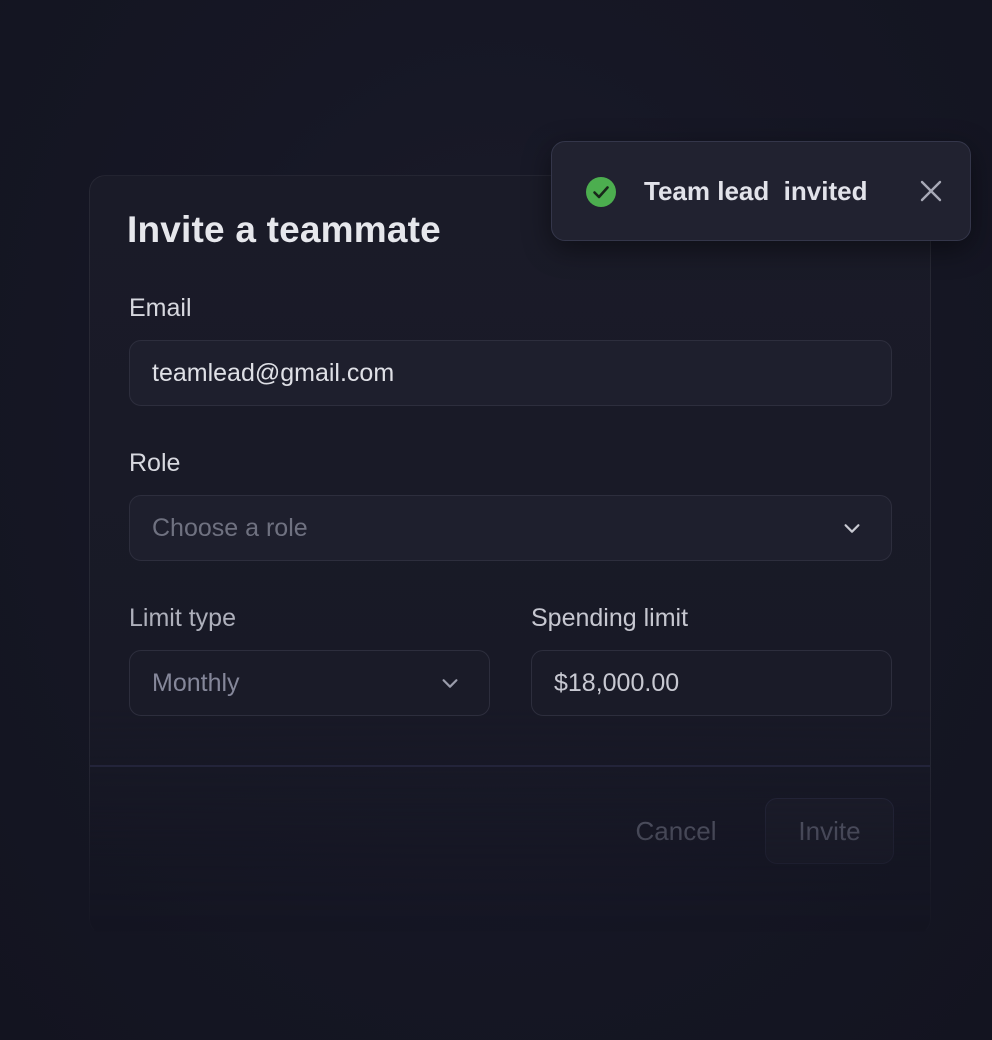 This screenshot has width=992, height=1040. I want to click on spending-limit-value: $18,000.00, so click(617, 682).